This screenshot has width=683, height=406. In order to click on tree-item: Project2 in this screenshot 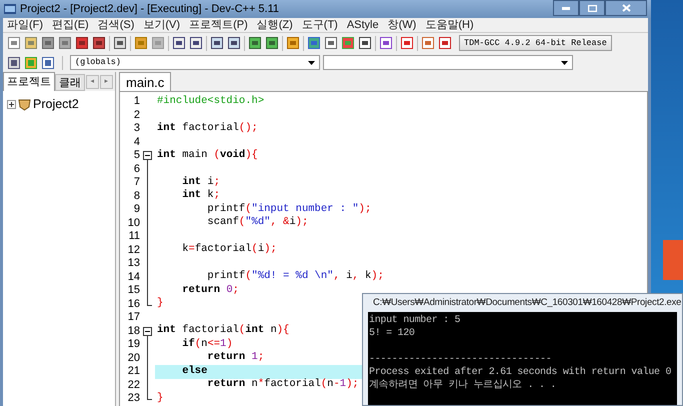, I will do `click(56, 104)`.